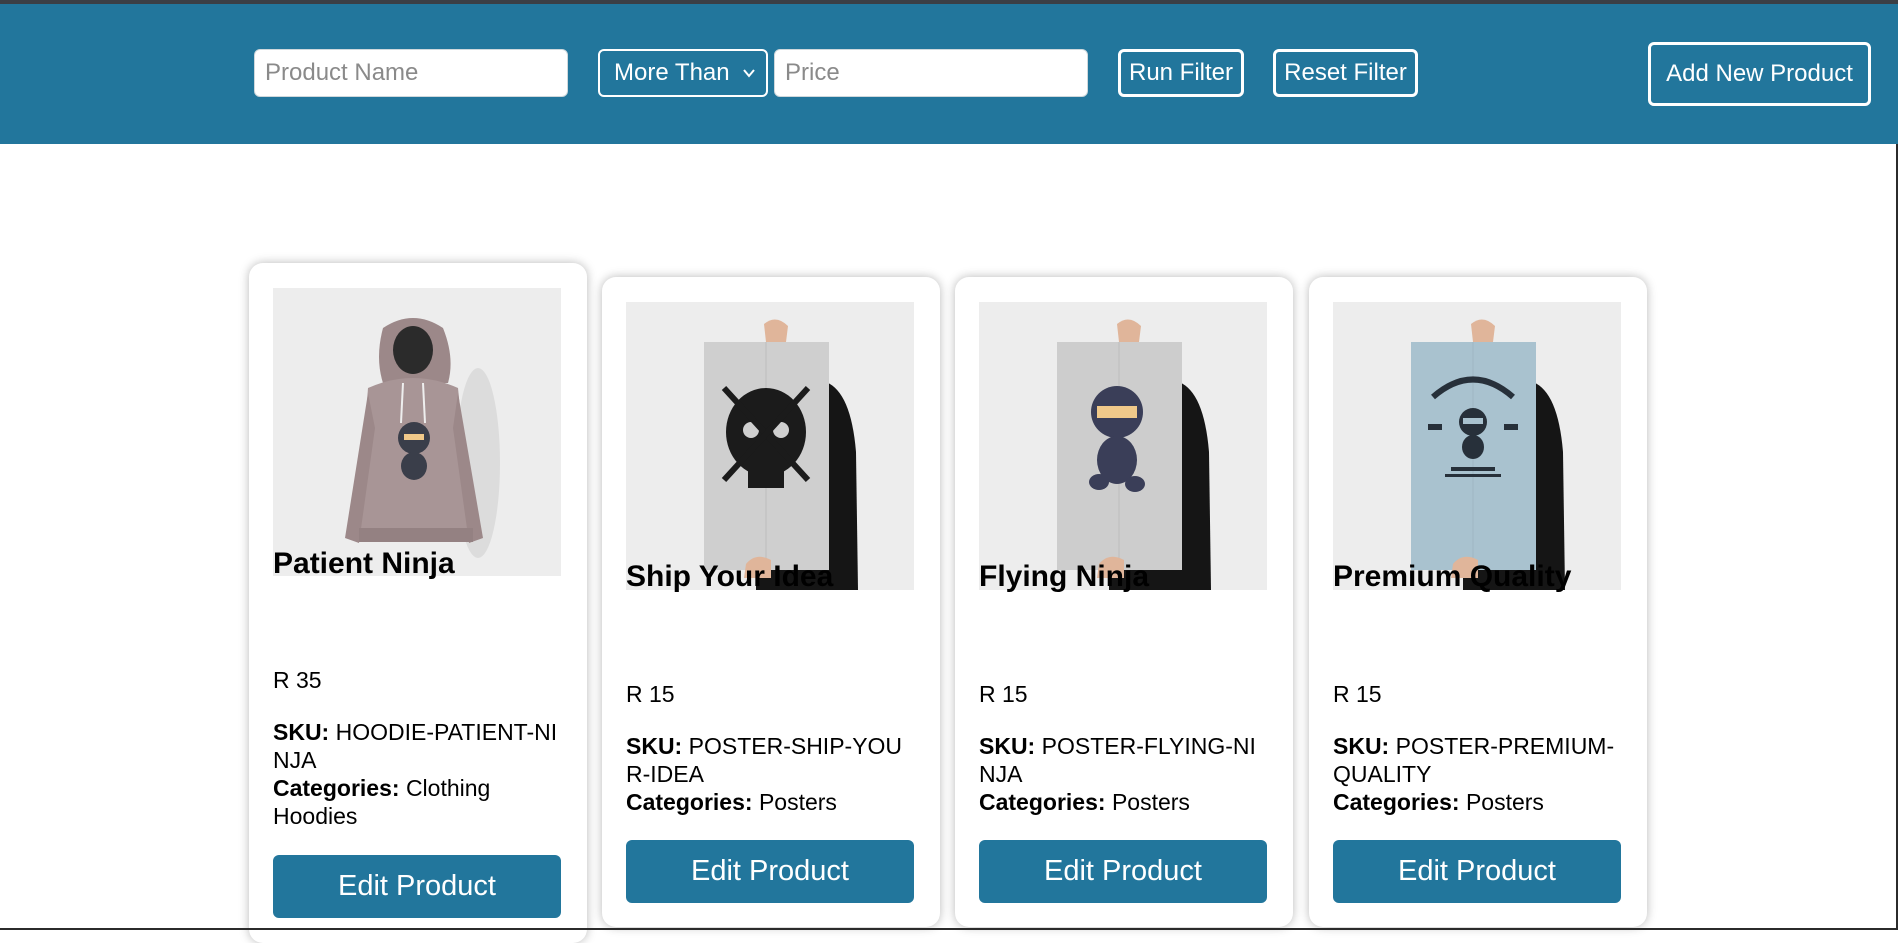 This screenshot has width=1898, height=943. Describe the element at coordinates (1064, 576) in the screenshot. I see `product-name: Flying Ninja` at that location.